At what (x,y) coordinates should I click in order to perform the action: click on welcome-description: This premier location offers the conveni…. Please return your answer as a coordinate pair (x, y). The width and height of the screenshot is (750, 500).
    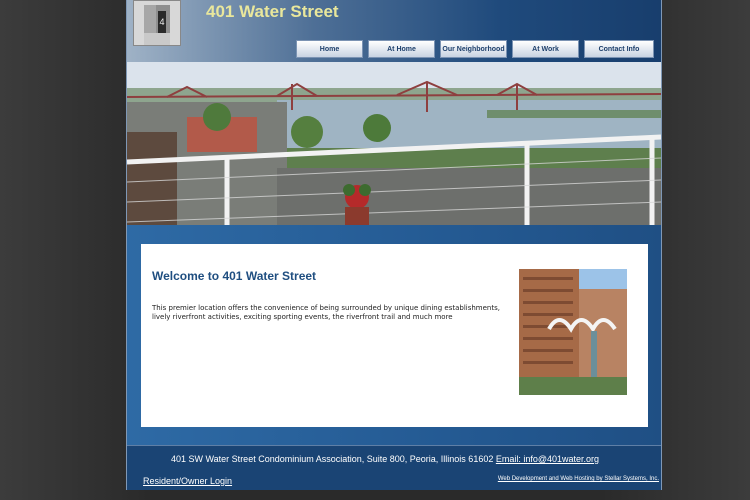
    Looking at the image, I should click on (326, 312).